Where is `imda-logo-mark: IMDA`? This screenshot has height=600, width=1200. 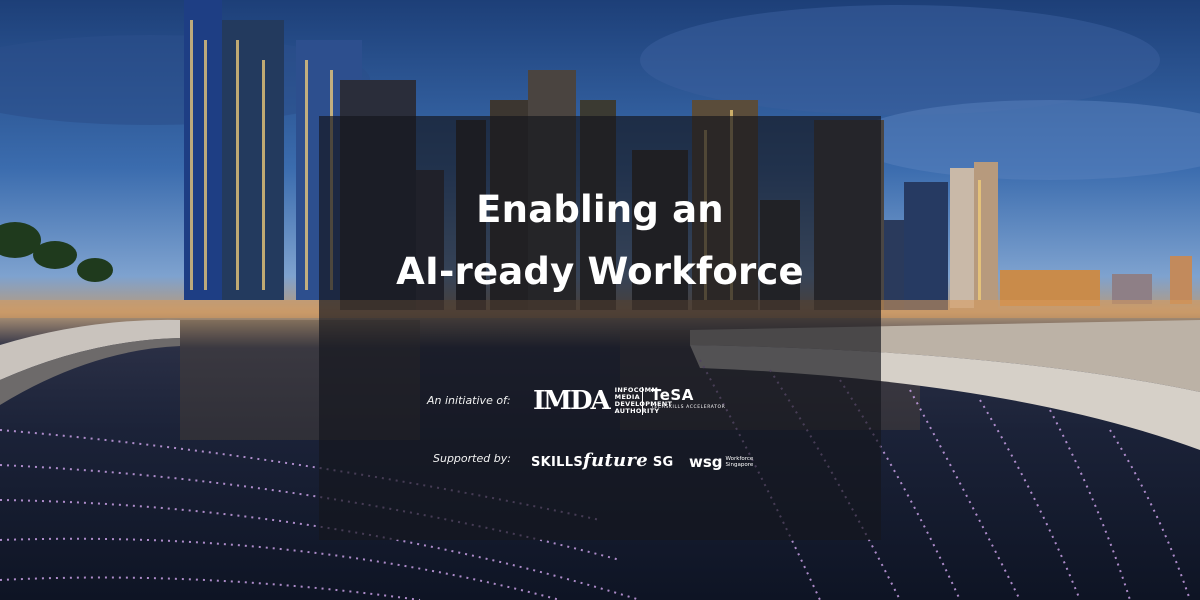 imda-logo-mark: IMDA is located at coordinates (572, 401).